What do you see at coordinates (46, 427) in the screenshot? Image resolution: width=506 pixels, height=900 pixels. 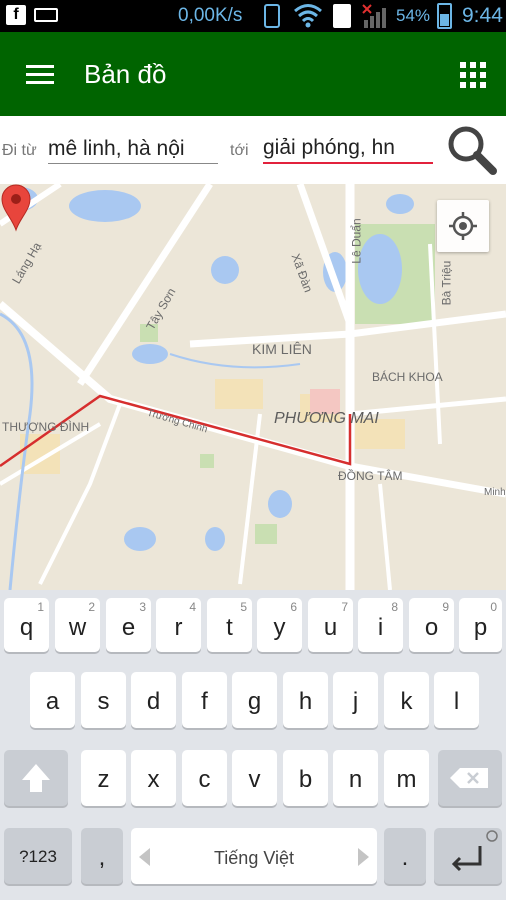 I see `map-label-thuong-dinh: THƯỢNG ĐÌNH` at bounding box center [46, 427].